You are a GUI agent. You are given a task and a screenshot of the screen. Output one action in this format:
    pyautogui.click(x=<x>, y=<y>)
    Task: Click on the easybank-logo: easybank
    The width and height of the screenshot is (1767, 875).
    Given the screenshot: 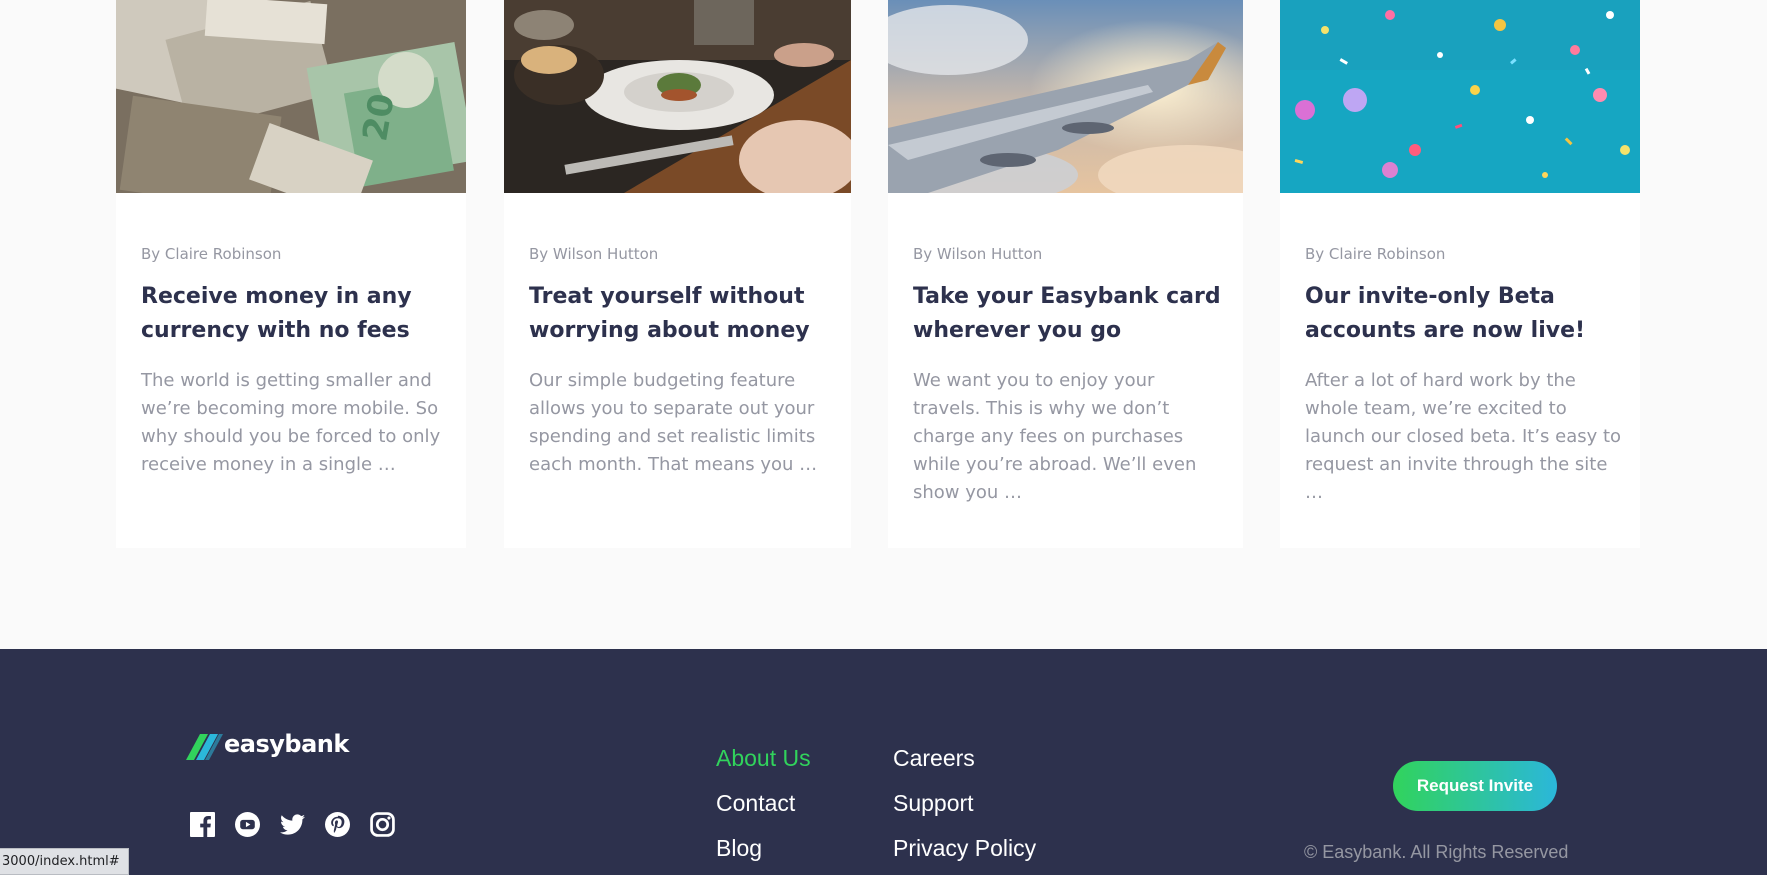 What is the action you would take?
    pyautogui.click(x=276, y=746)
    